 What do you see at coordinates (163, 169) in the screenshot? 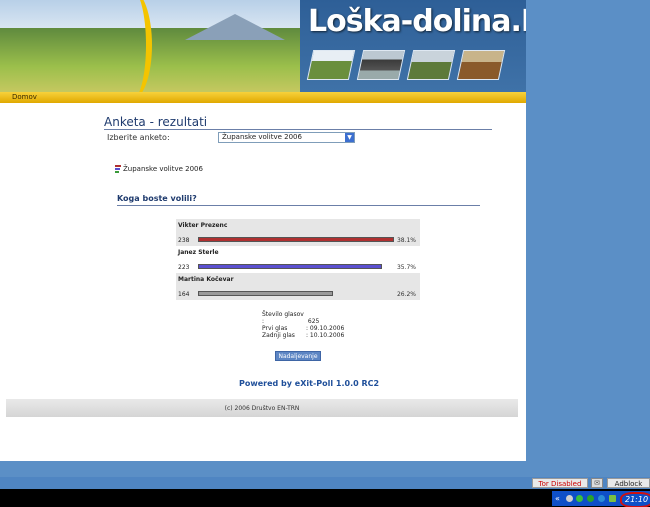
I see `poll-name: Županske volitve 2006` at bounding box center [163, 169].